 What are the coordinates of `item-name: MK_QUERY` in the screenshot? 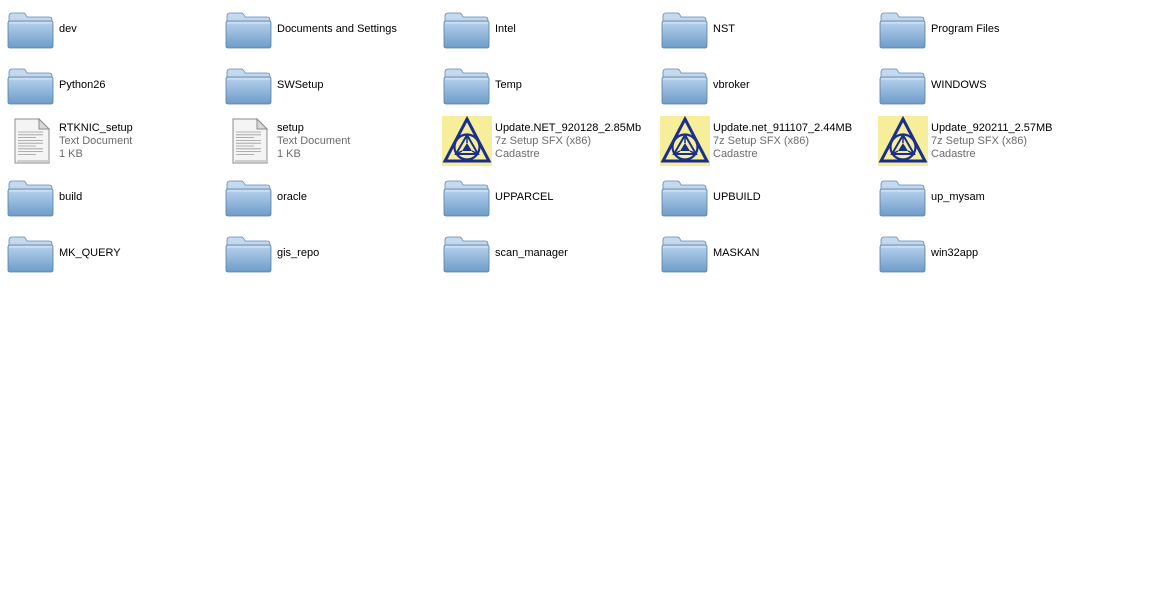 It's located at (90, 252).